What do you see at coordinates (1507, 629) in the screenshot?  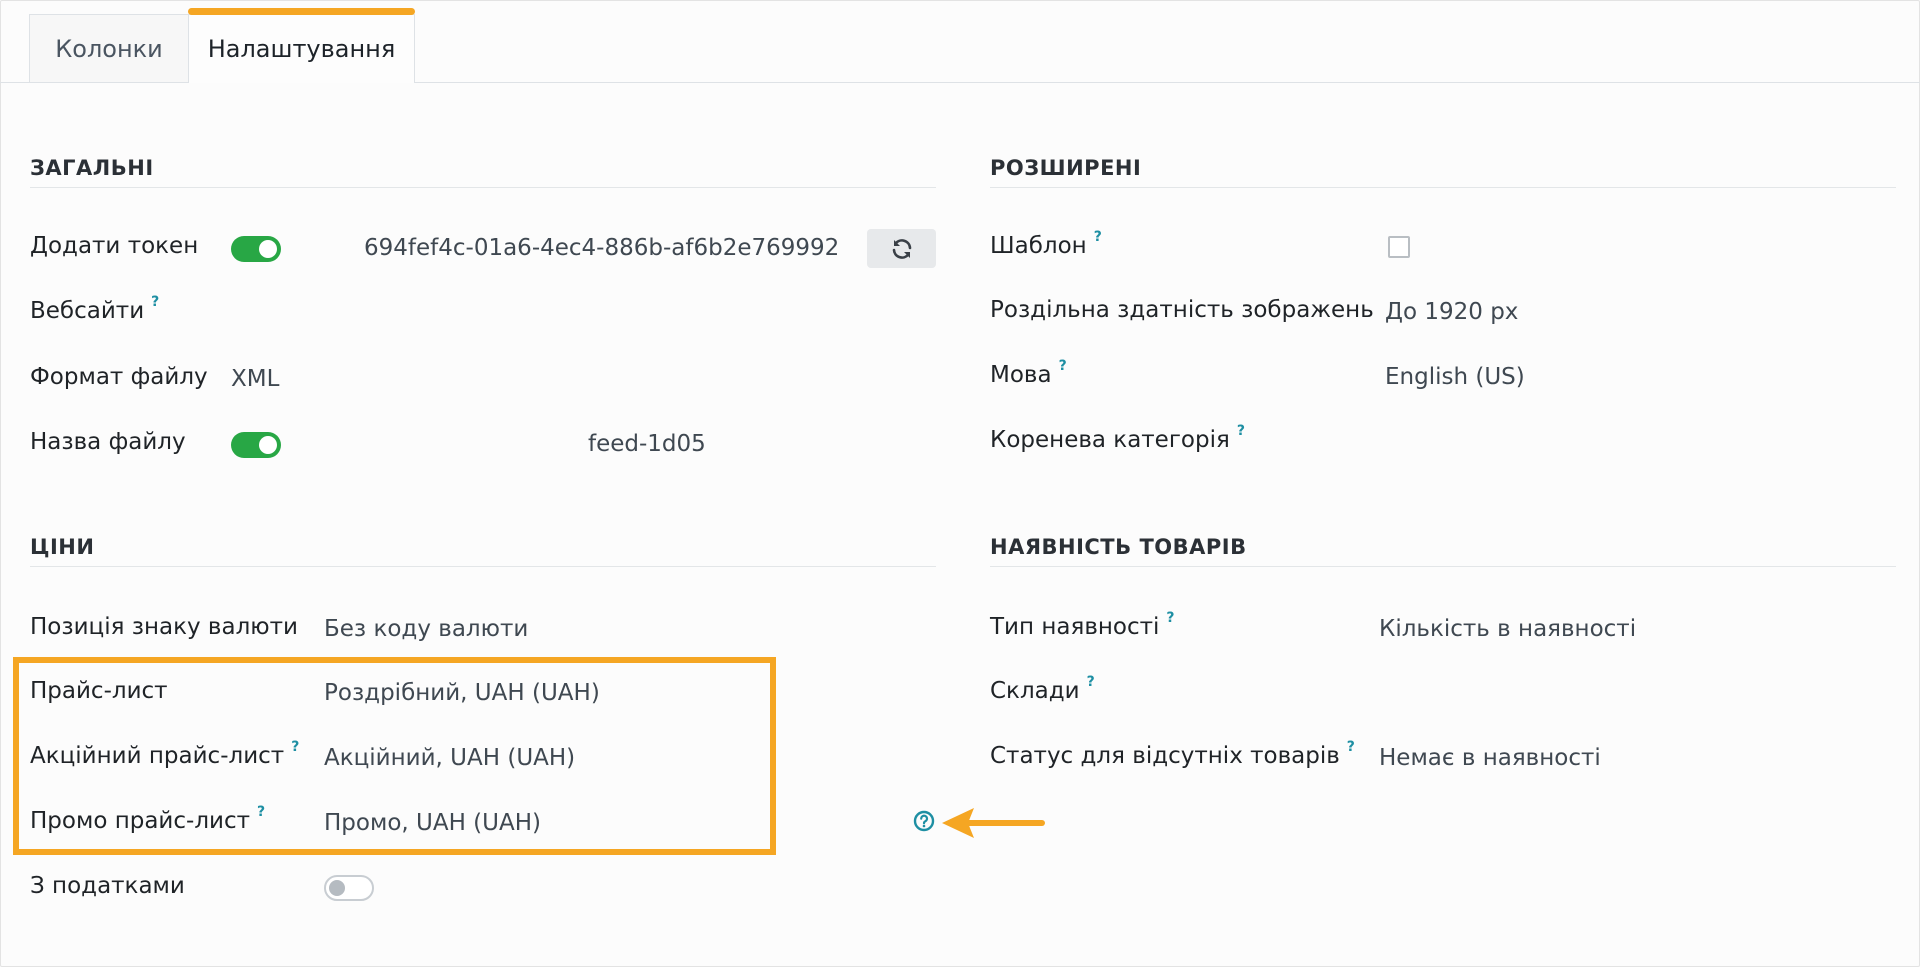 I see `availability-type-value: Кількість в наявності` at bounding box center [1507, 629].